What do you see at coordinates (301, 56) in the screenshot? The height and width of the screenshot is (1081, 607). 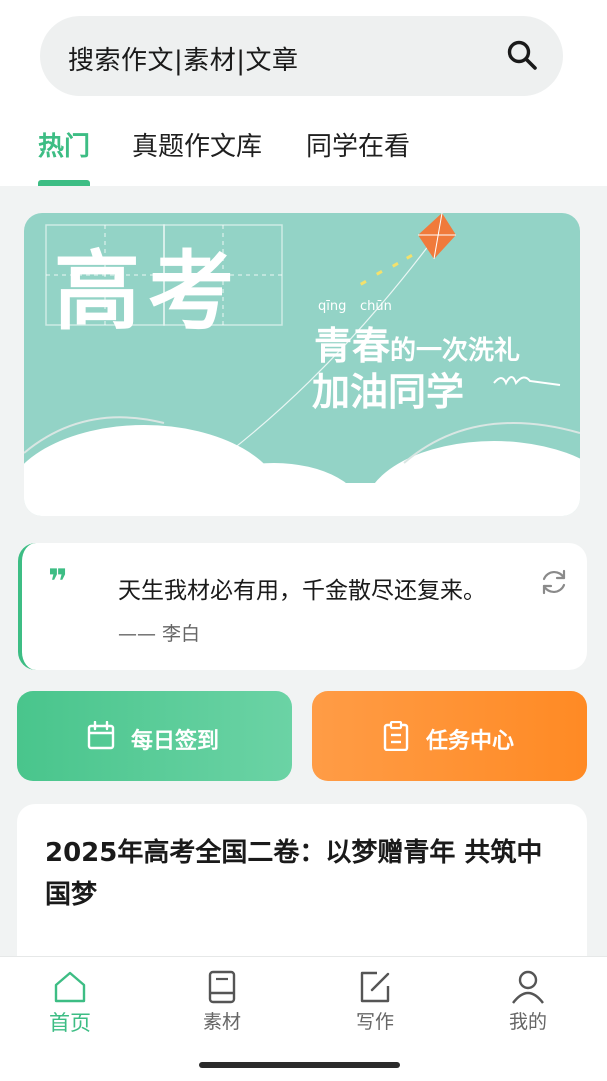 I see `search-bar: 搜索作文|素材|文章` at bounding box center [301, 56].